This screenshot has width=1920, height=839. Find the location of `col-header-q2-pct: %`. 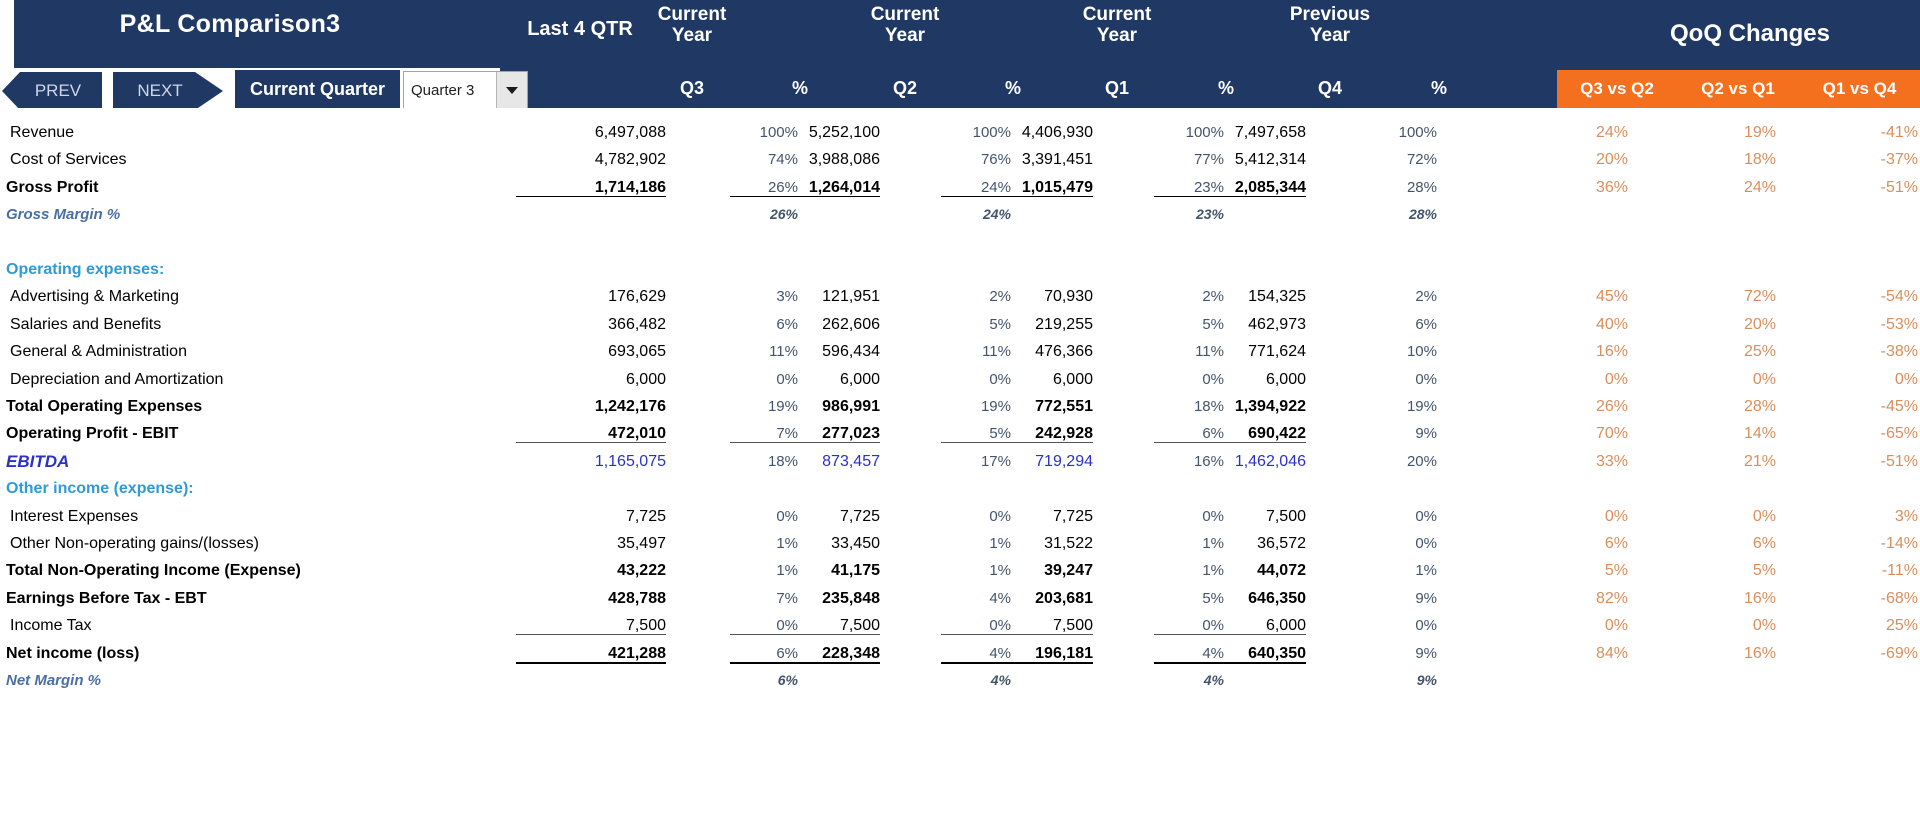

col-header-q2-pct: % is located at coordinates (1012, 88).